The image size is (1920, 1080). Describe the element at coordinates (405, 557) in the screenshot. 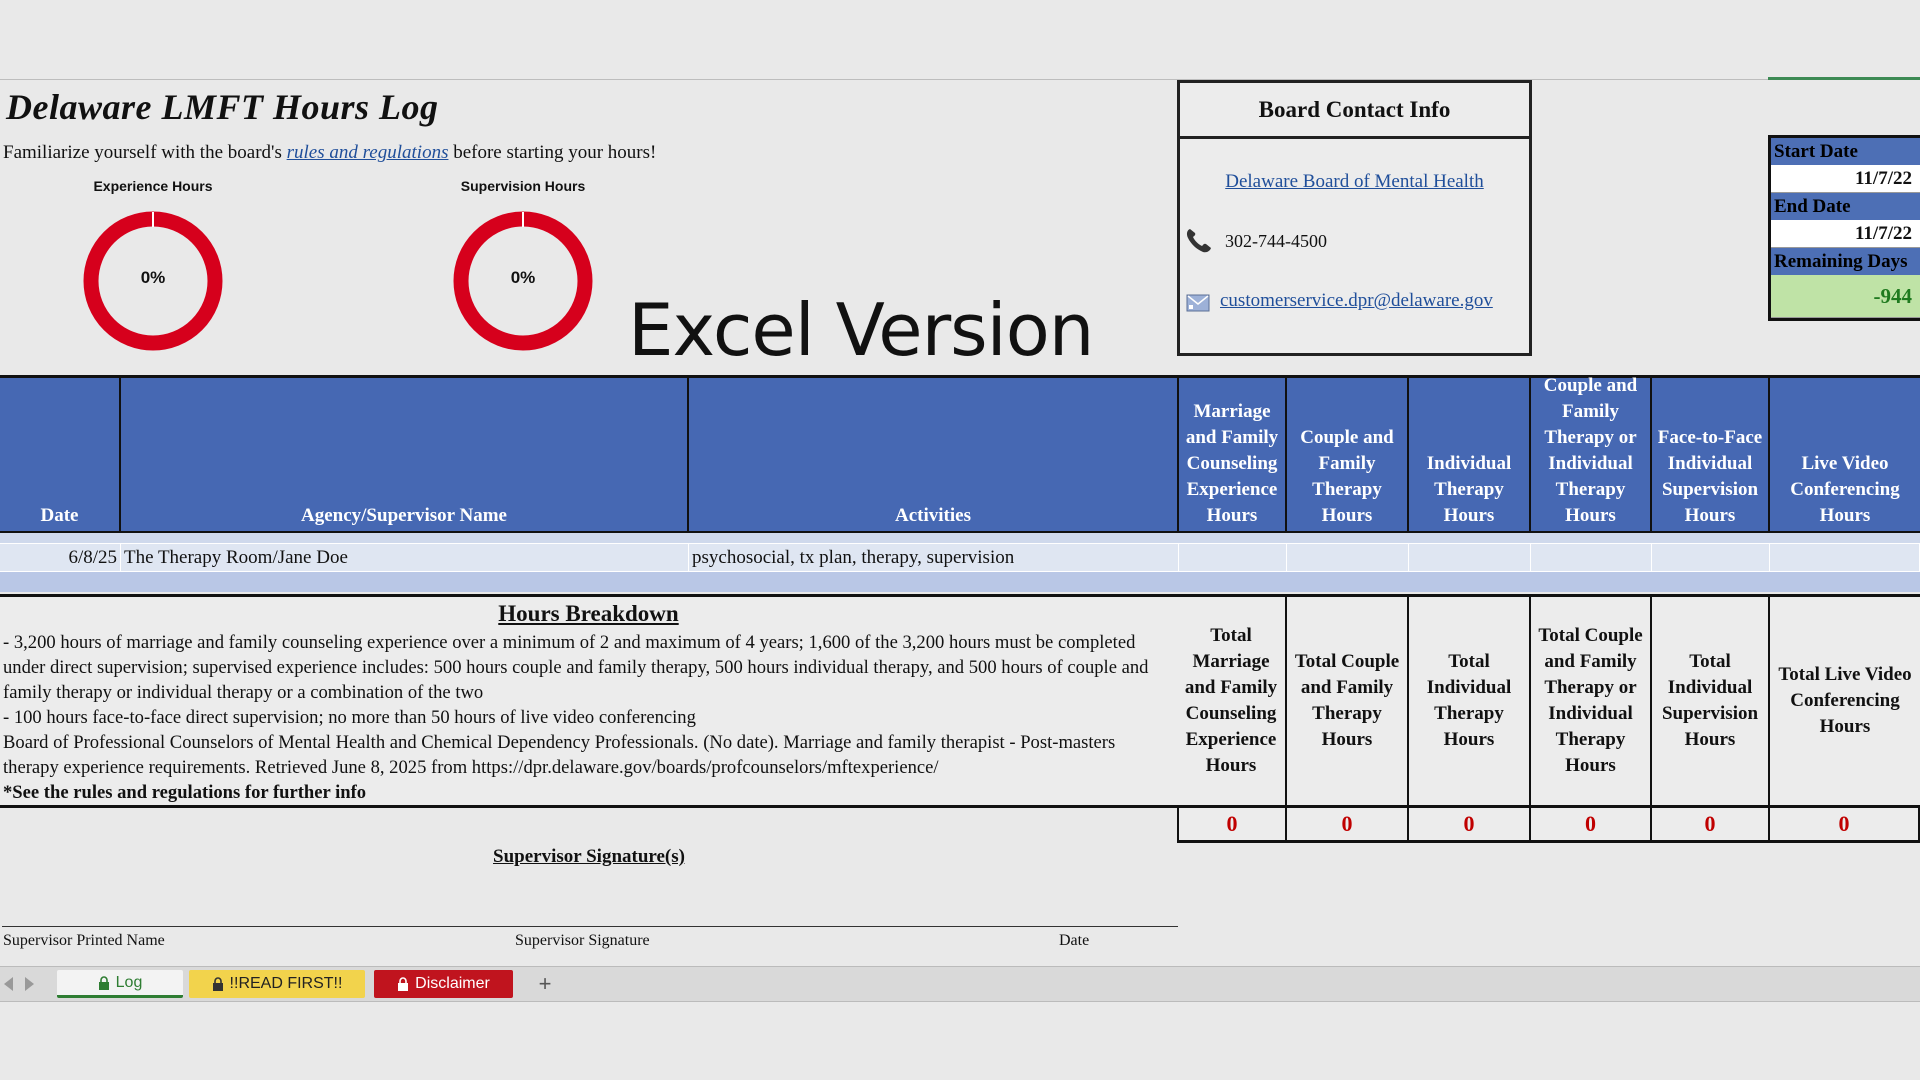

I see `cell-agency: The Therapy Room/Jane Doe` at that location.